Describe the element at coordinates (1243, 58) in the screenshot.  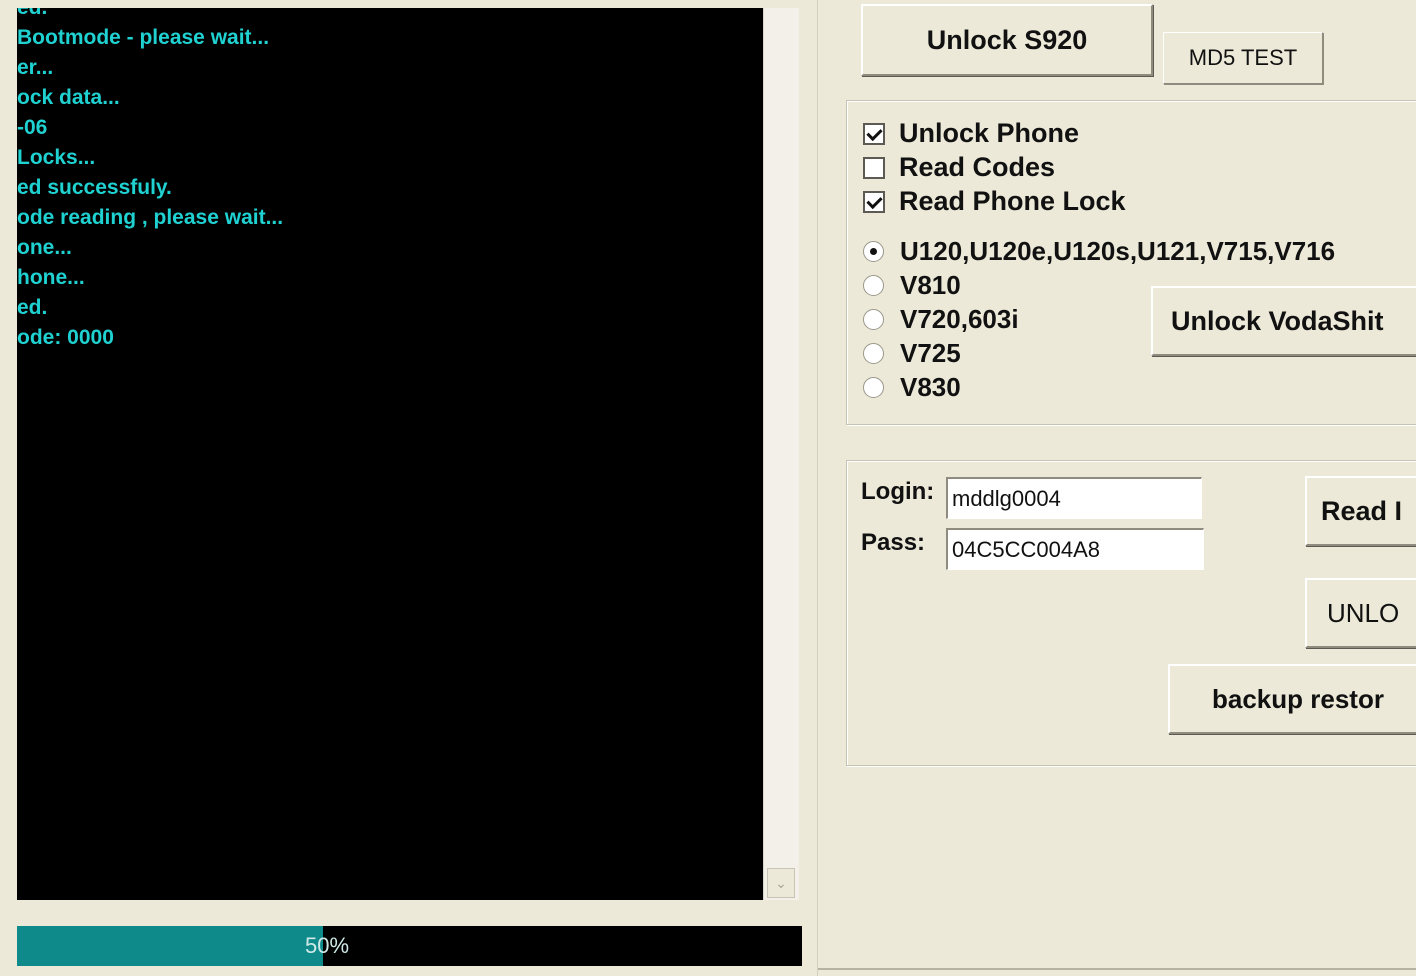
I see `md5-test-button: MD5 TEST` at that location.